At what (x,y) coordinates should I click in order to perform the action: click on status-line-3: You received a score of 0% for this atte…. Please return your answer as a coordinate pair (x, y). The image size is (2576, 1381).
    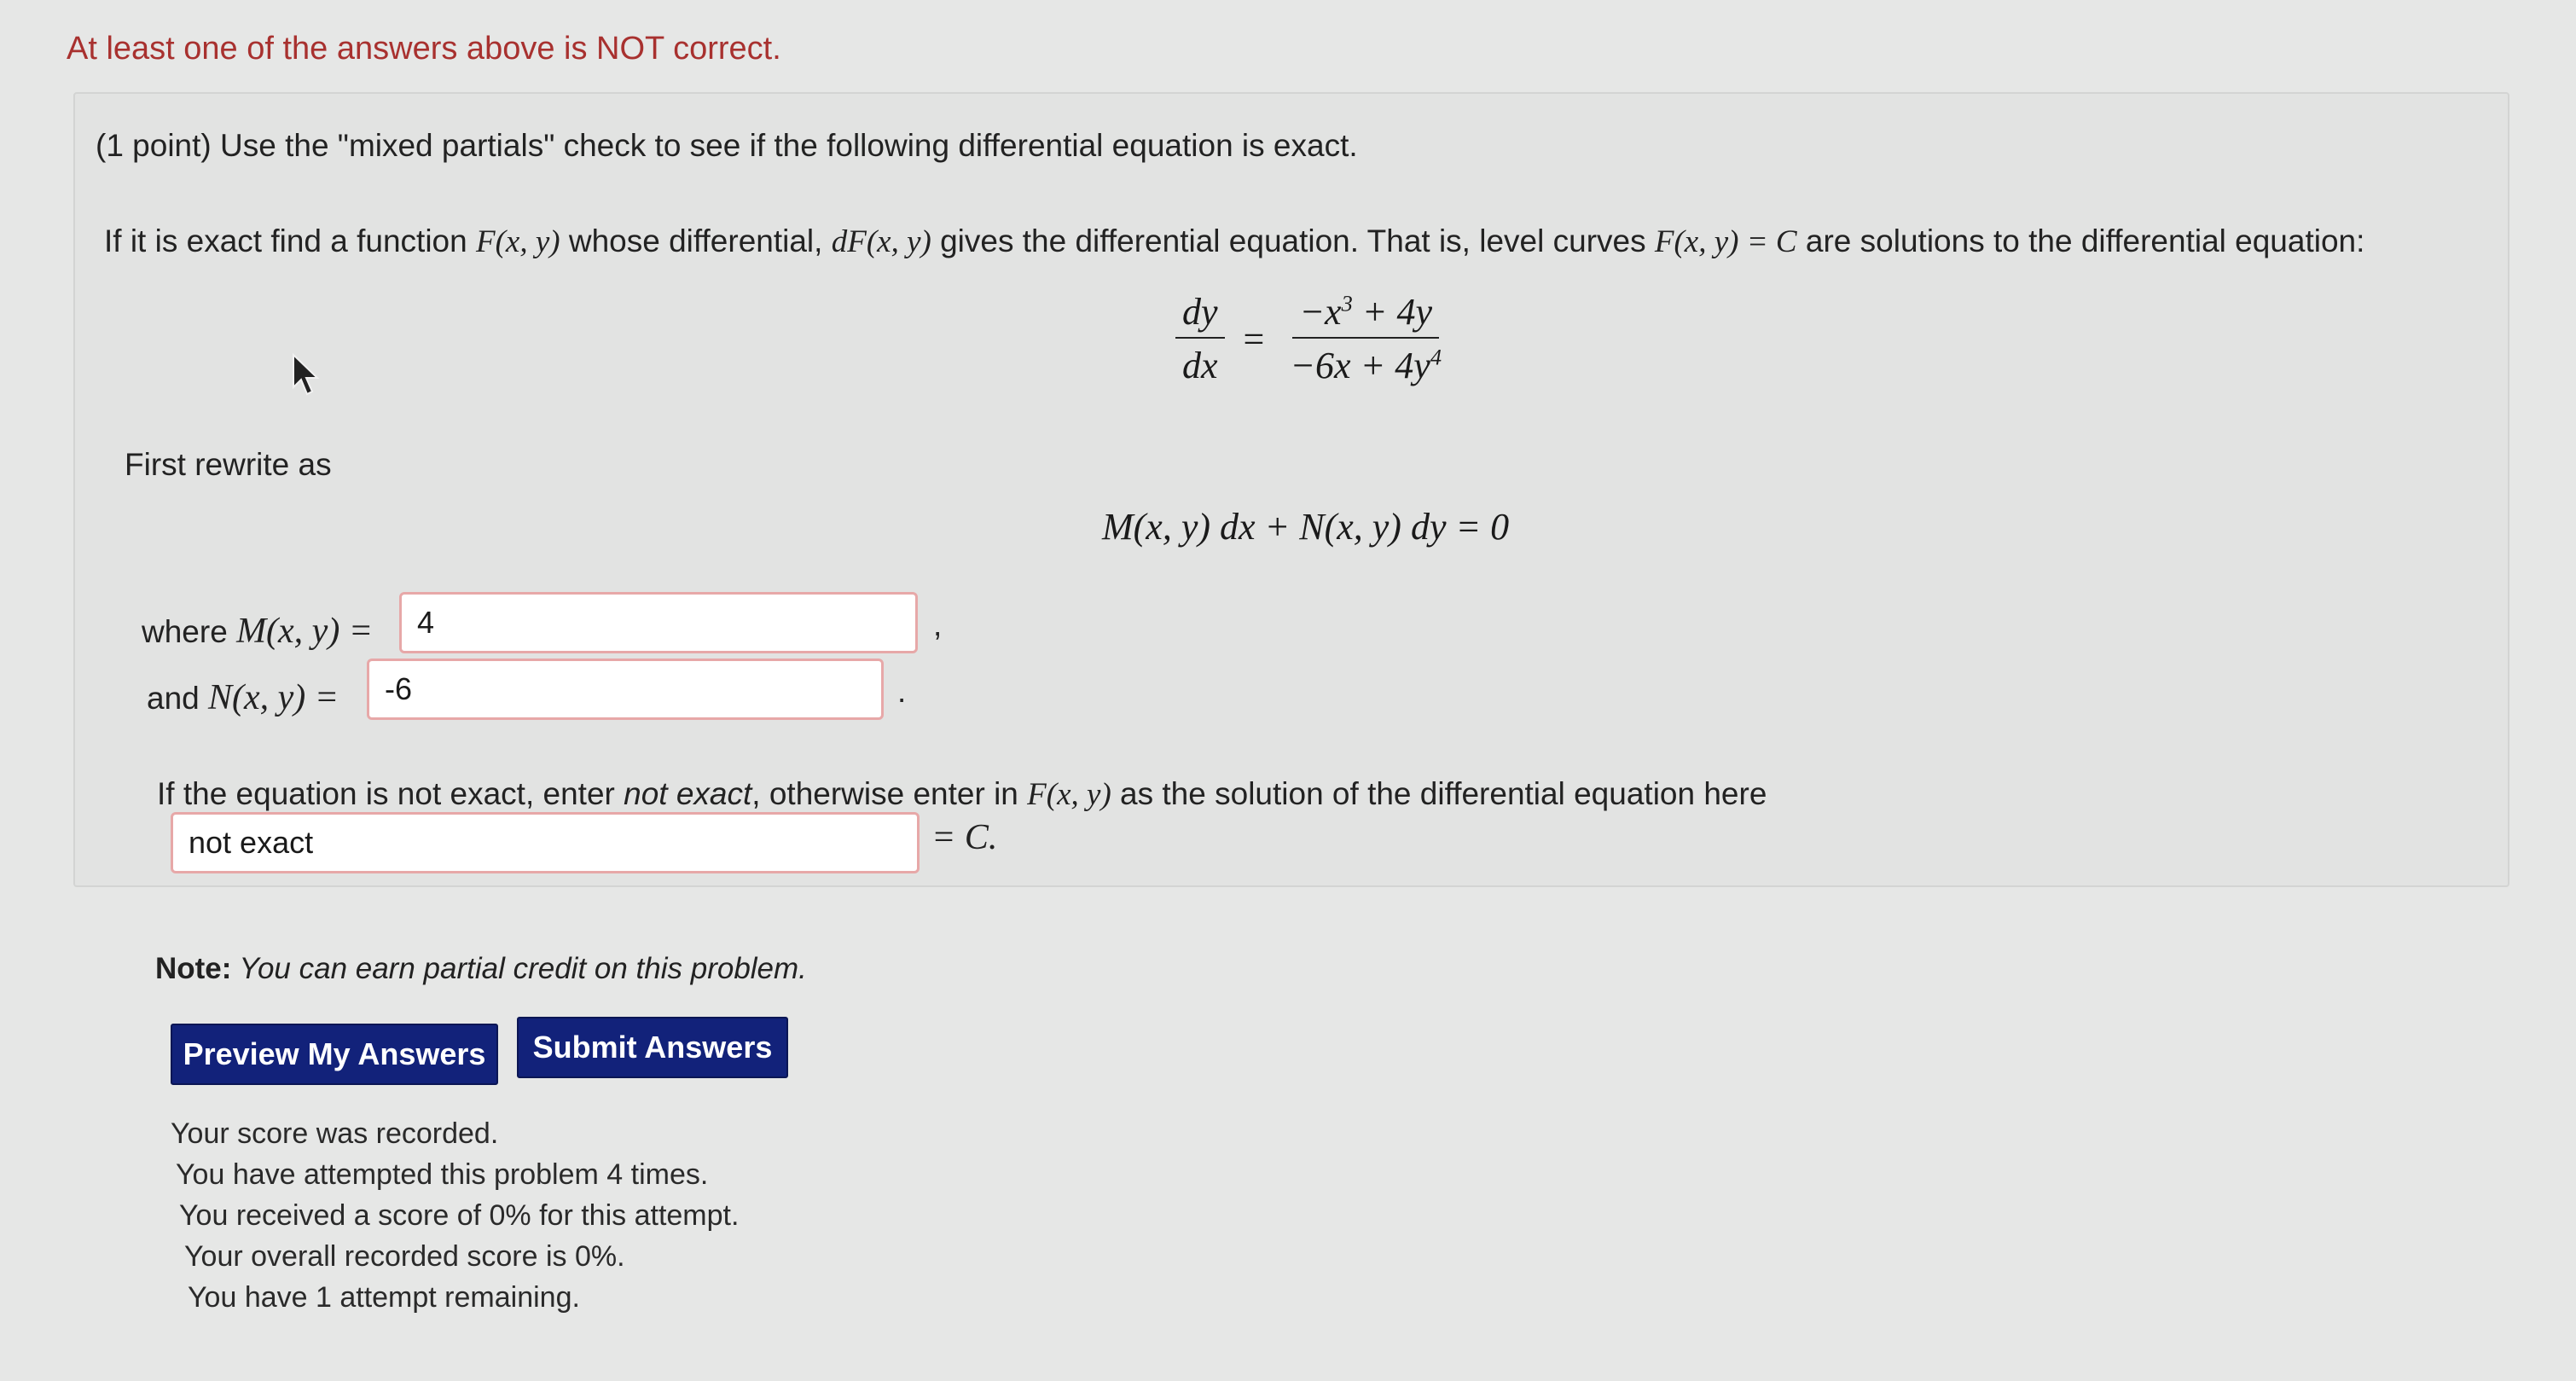
    Looking at the image, I should click on (459, 1215).